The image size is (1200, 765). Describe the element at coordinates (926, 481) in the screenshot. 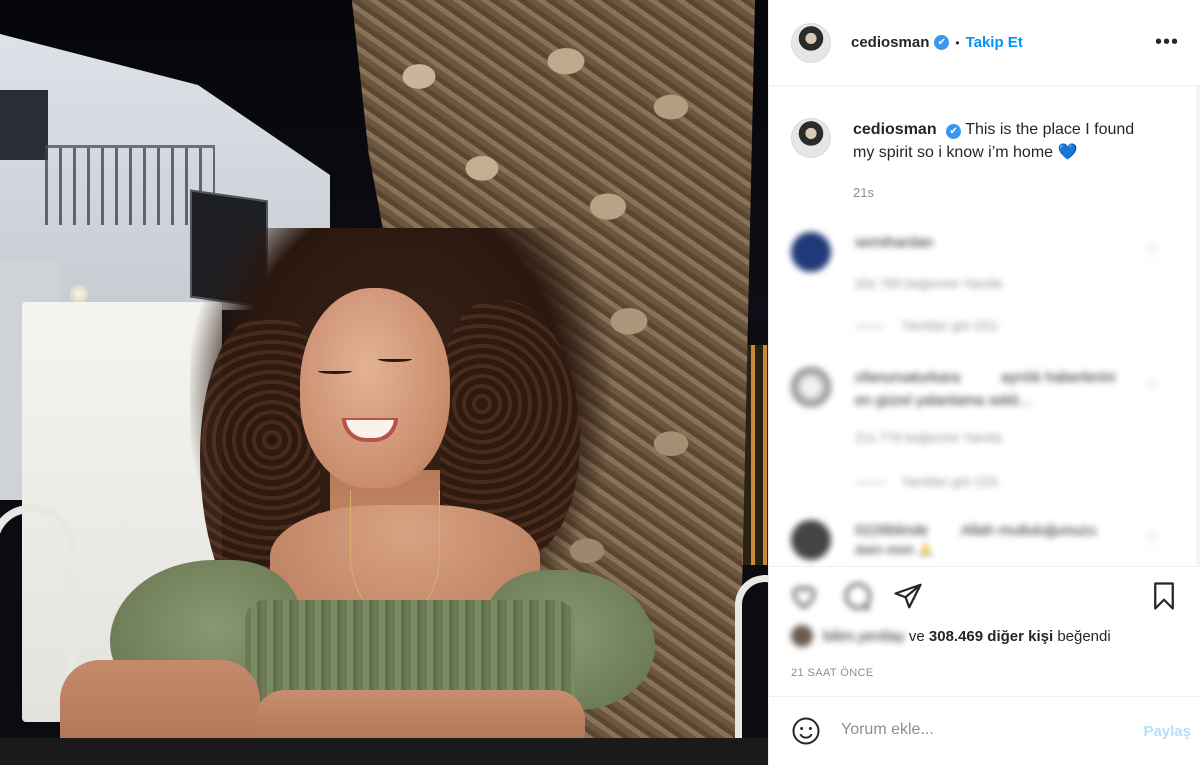

I see `view-replies-button: Yanıtları gör (10)` at that location.